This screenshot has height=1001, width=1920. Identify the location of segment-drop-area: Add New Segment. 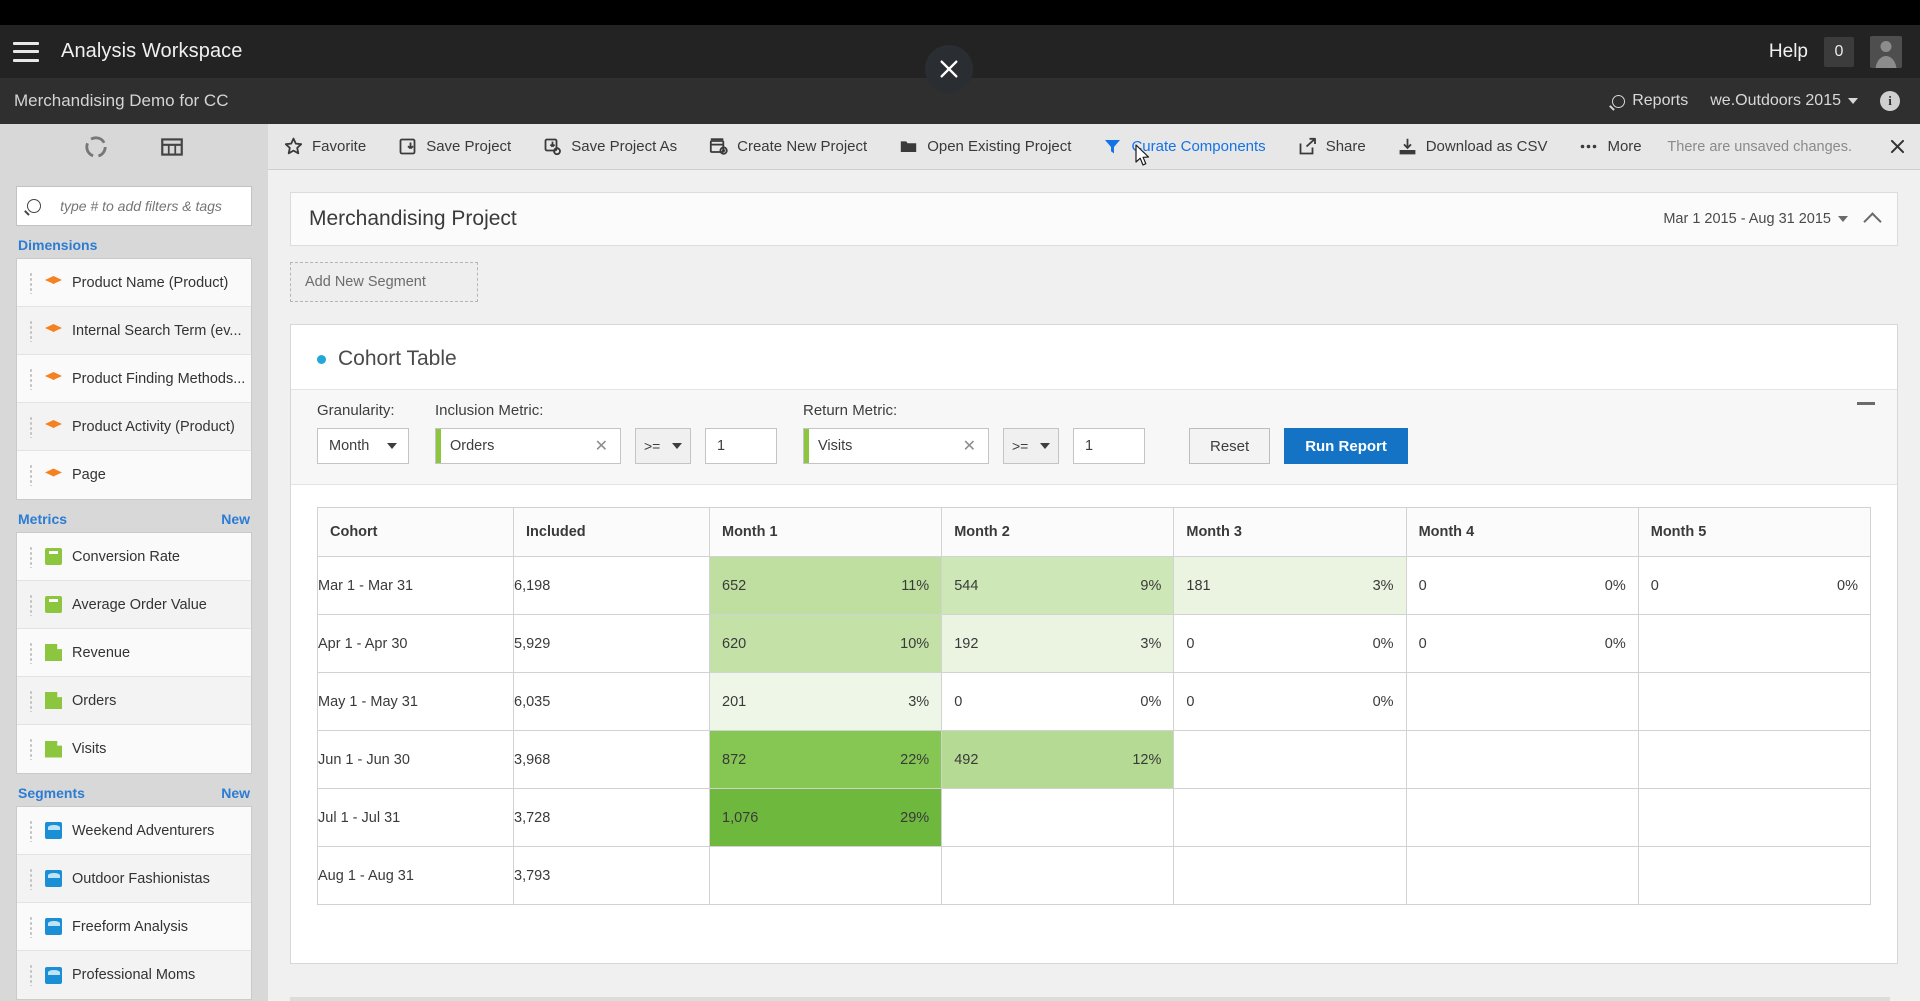
(1094, 282).